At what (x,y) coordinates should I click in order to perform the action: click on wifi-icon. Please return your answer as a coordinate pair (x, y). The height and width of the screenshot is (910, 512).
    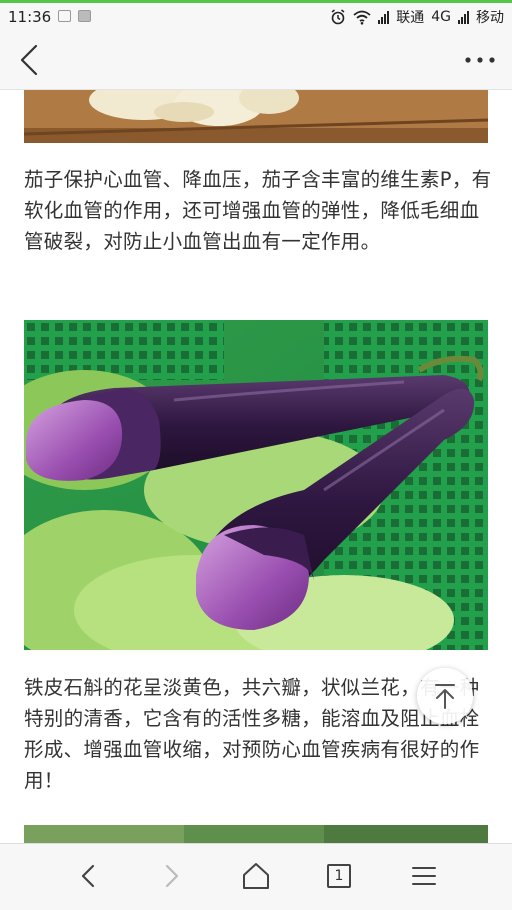
    Looking at the image, I should click on (362, 17).